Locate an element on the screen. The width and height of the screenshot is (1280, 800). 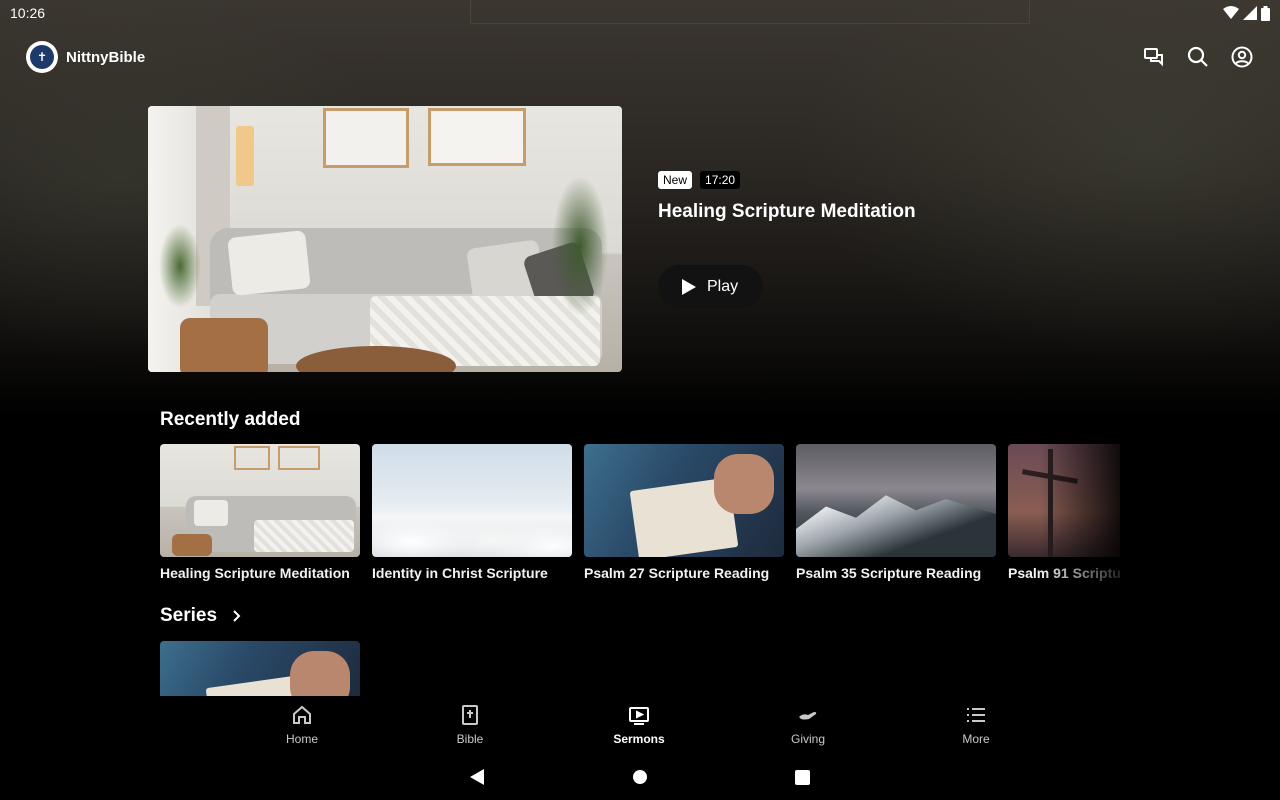
nav-item-sermons: Sermons is located at coordinates (639, 725).